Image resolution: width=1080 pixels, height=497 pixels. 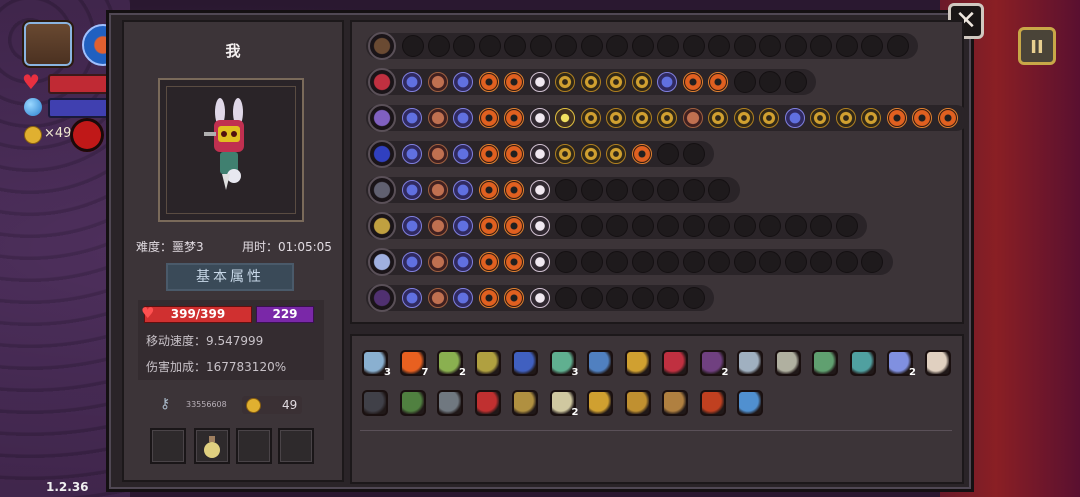 What do you see at coordinates (525, 403) in the screenshot?
I see `antler-icon` at bounding box center [525, 403].